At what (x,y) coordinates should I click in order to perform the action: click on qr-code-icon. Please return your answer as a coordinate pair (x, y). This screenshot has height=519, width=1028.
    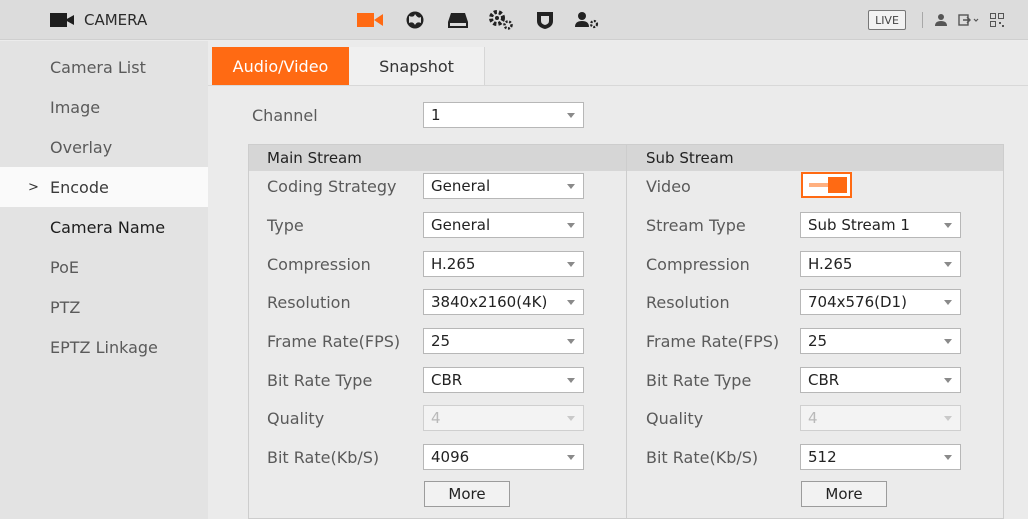
    Looking at the image, I should click on (997, 20).